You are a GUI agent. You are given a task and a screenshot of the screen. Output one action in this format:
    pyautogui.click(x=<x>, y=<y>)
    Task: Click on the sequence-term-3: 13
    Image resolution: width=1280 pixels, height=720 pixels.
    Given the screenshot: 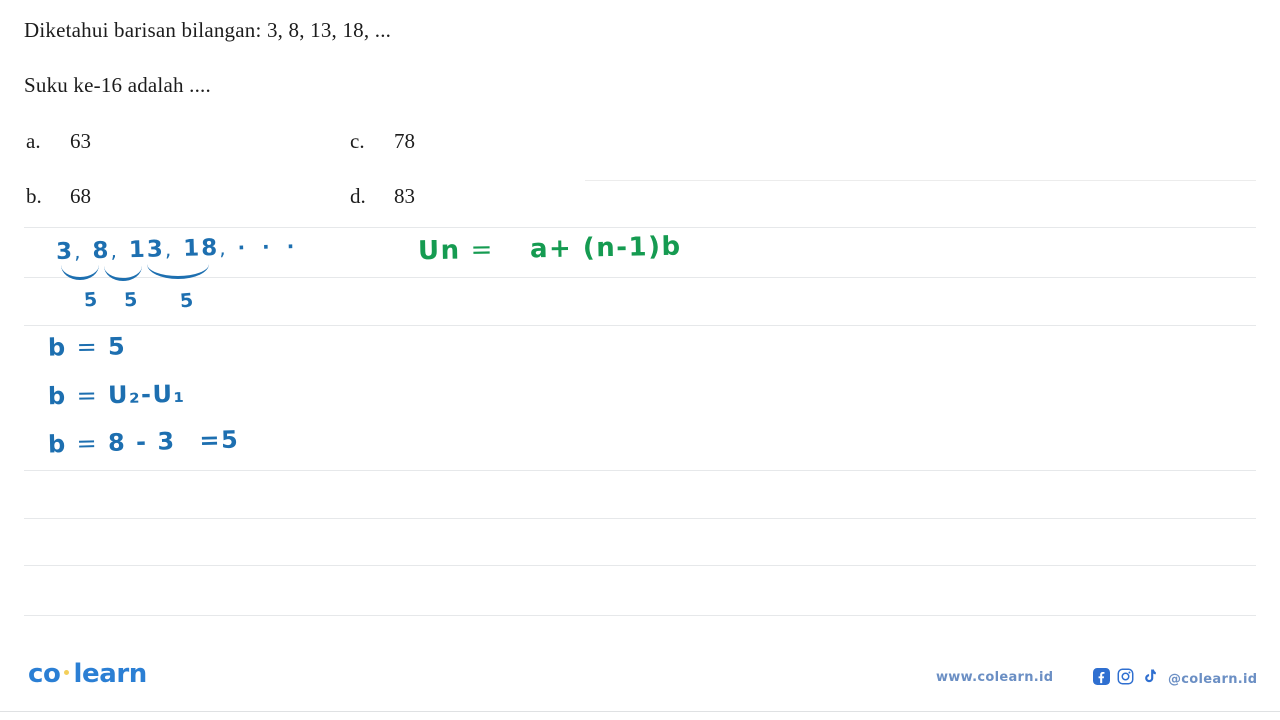 What is the action you would take?
    pyautogui.click(x=147, y=250)
    